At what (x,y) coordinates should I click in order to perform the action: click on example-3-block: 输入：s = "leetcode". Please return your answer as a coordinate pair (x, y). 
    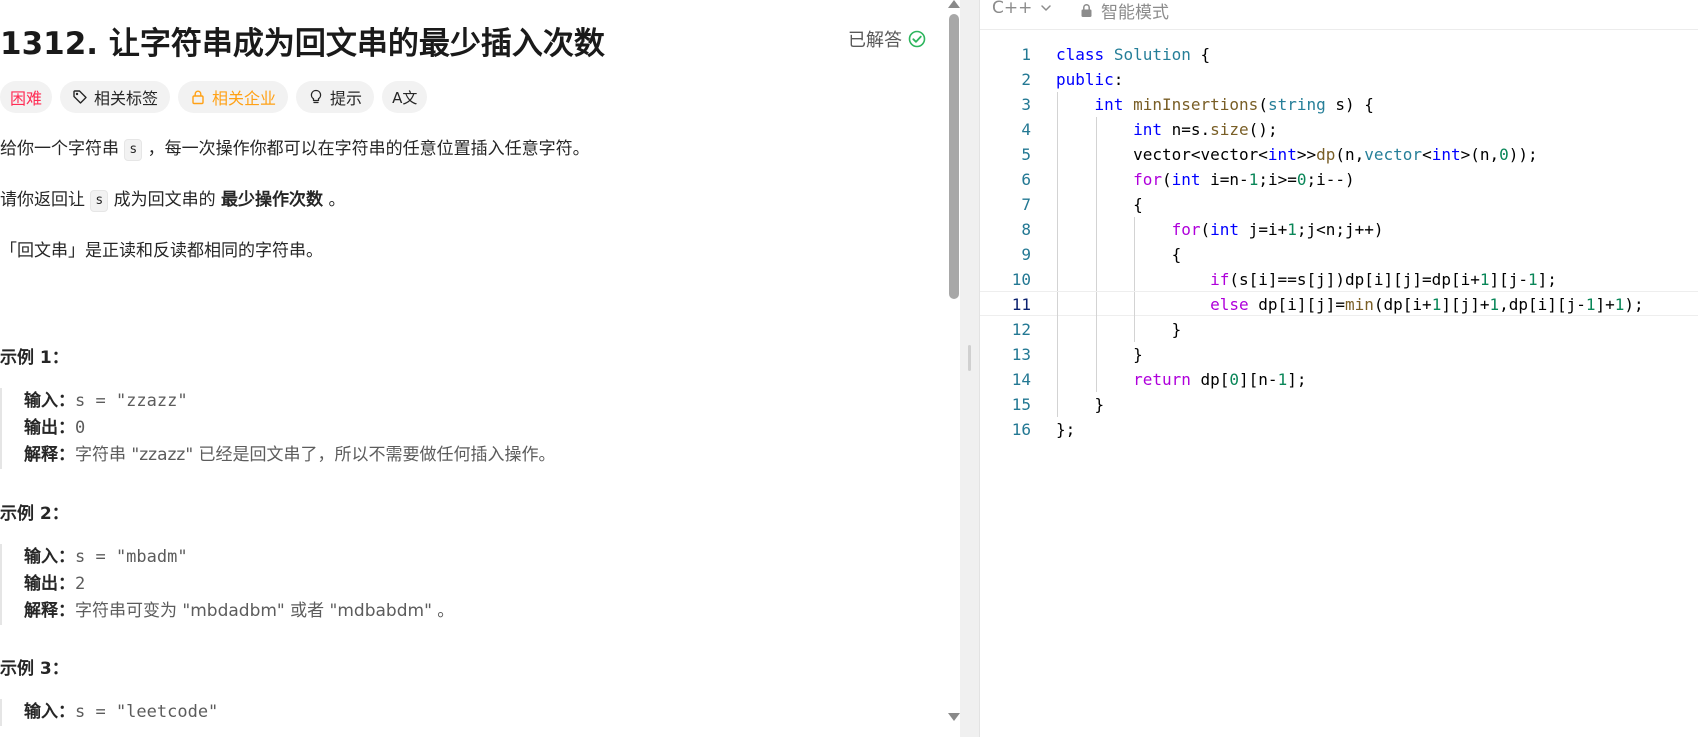
    Looking at the image, I should click on (440, 712).